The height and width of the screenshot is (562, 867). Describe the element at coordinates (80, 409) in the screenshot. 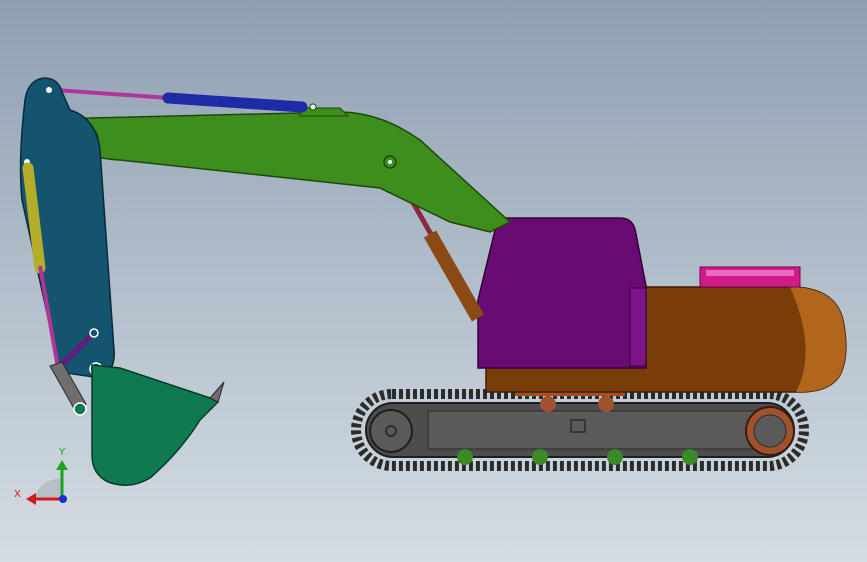

I see `bucket-link-pin` at that location.